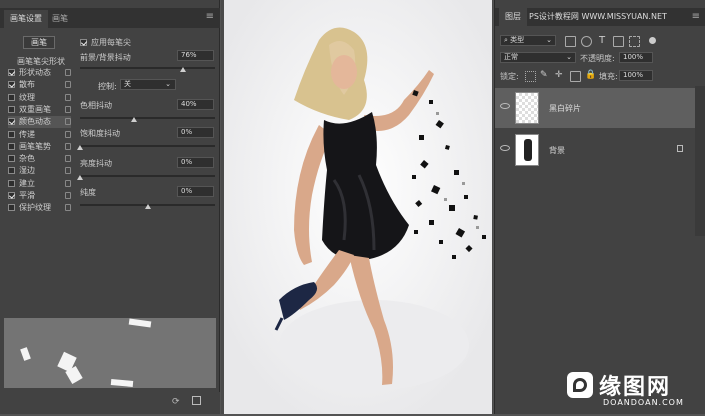 The width and height of the screenshot is (705, 416). What do you see at coordinates (196, 400) in the screenshot?
I see `new-brush-icon` at bounding box center [196, 400].